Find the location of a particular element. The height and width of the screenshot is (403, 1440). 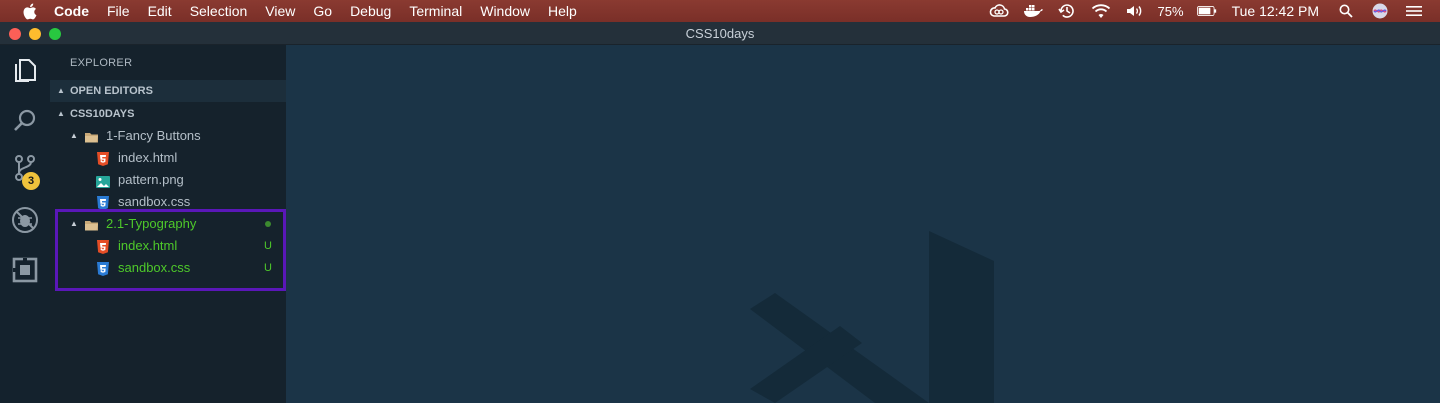

highlight-annotation-box is located at coordinates (170, 250).